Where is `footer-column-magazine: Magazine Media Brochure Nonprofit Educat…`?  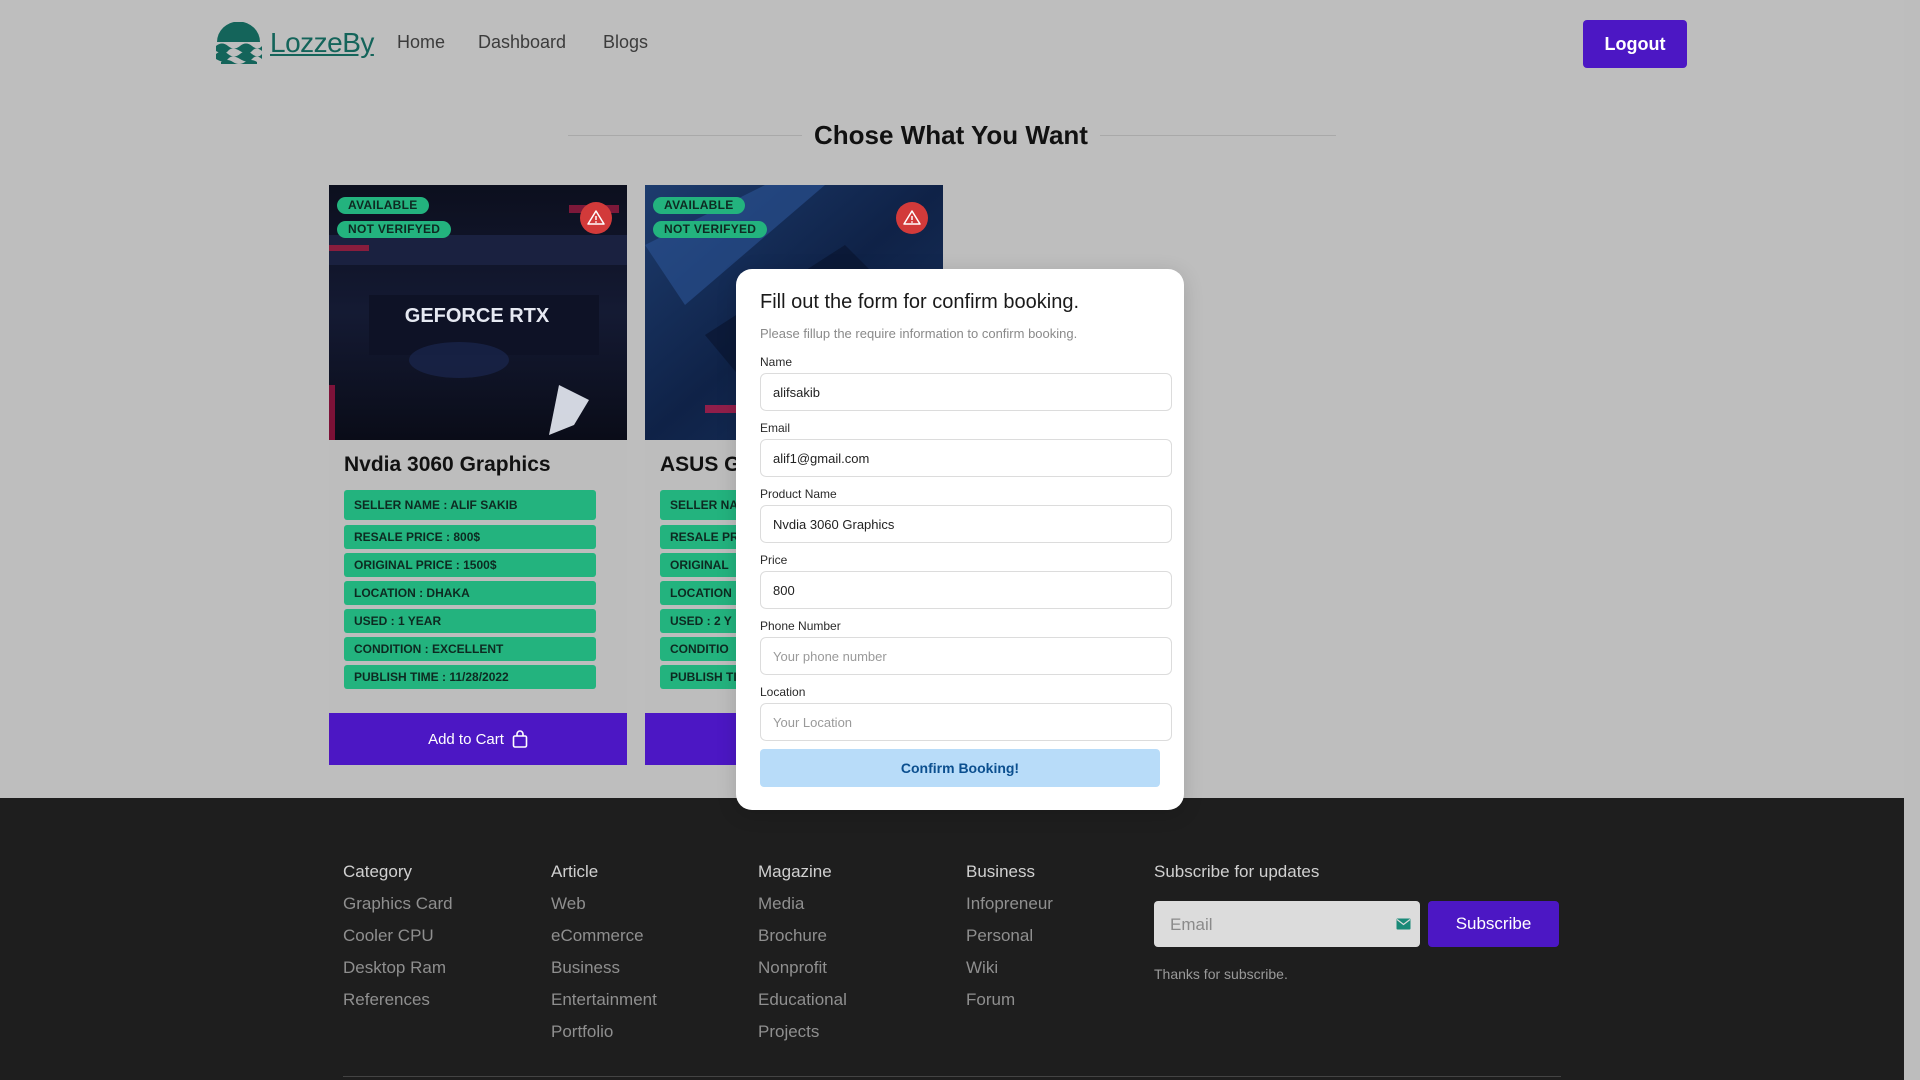
footer-column-magazine: Magazine Media Brochure Nonprofit Educat… is located at coordinates (802, 958).